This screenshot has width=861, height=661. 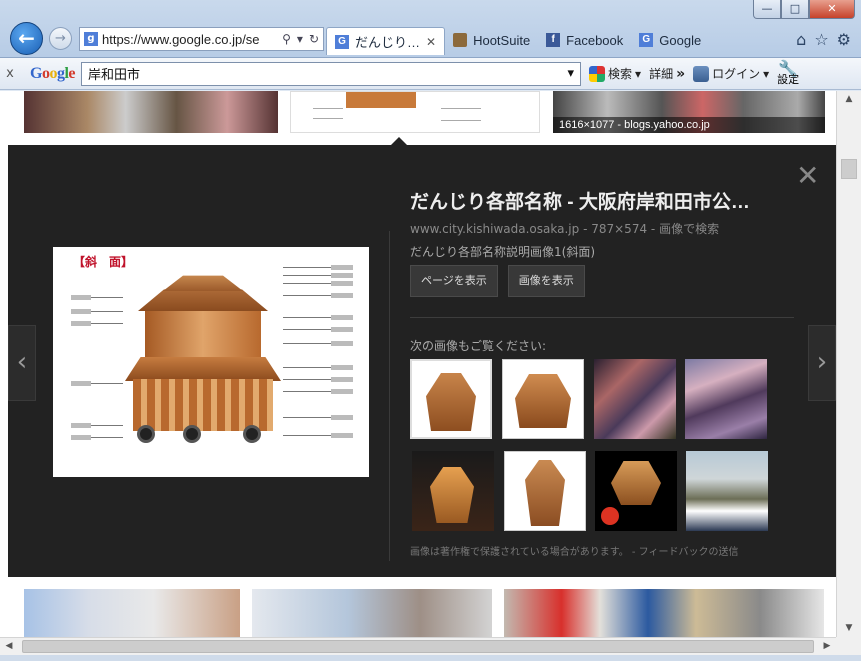 I want to click on close-panel-button: ✕, so click(x=807, y=176).